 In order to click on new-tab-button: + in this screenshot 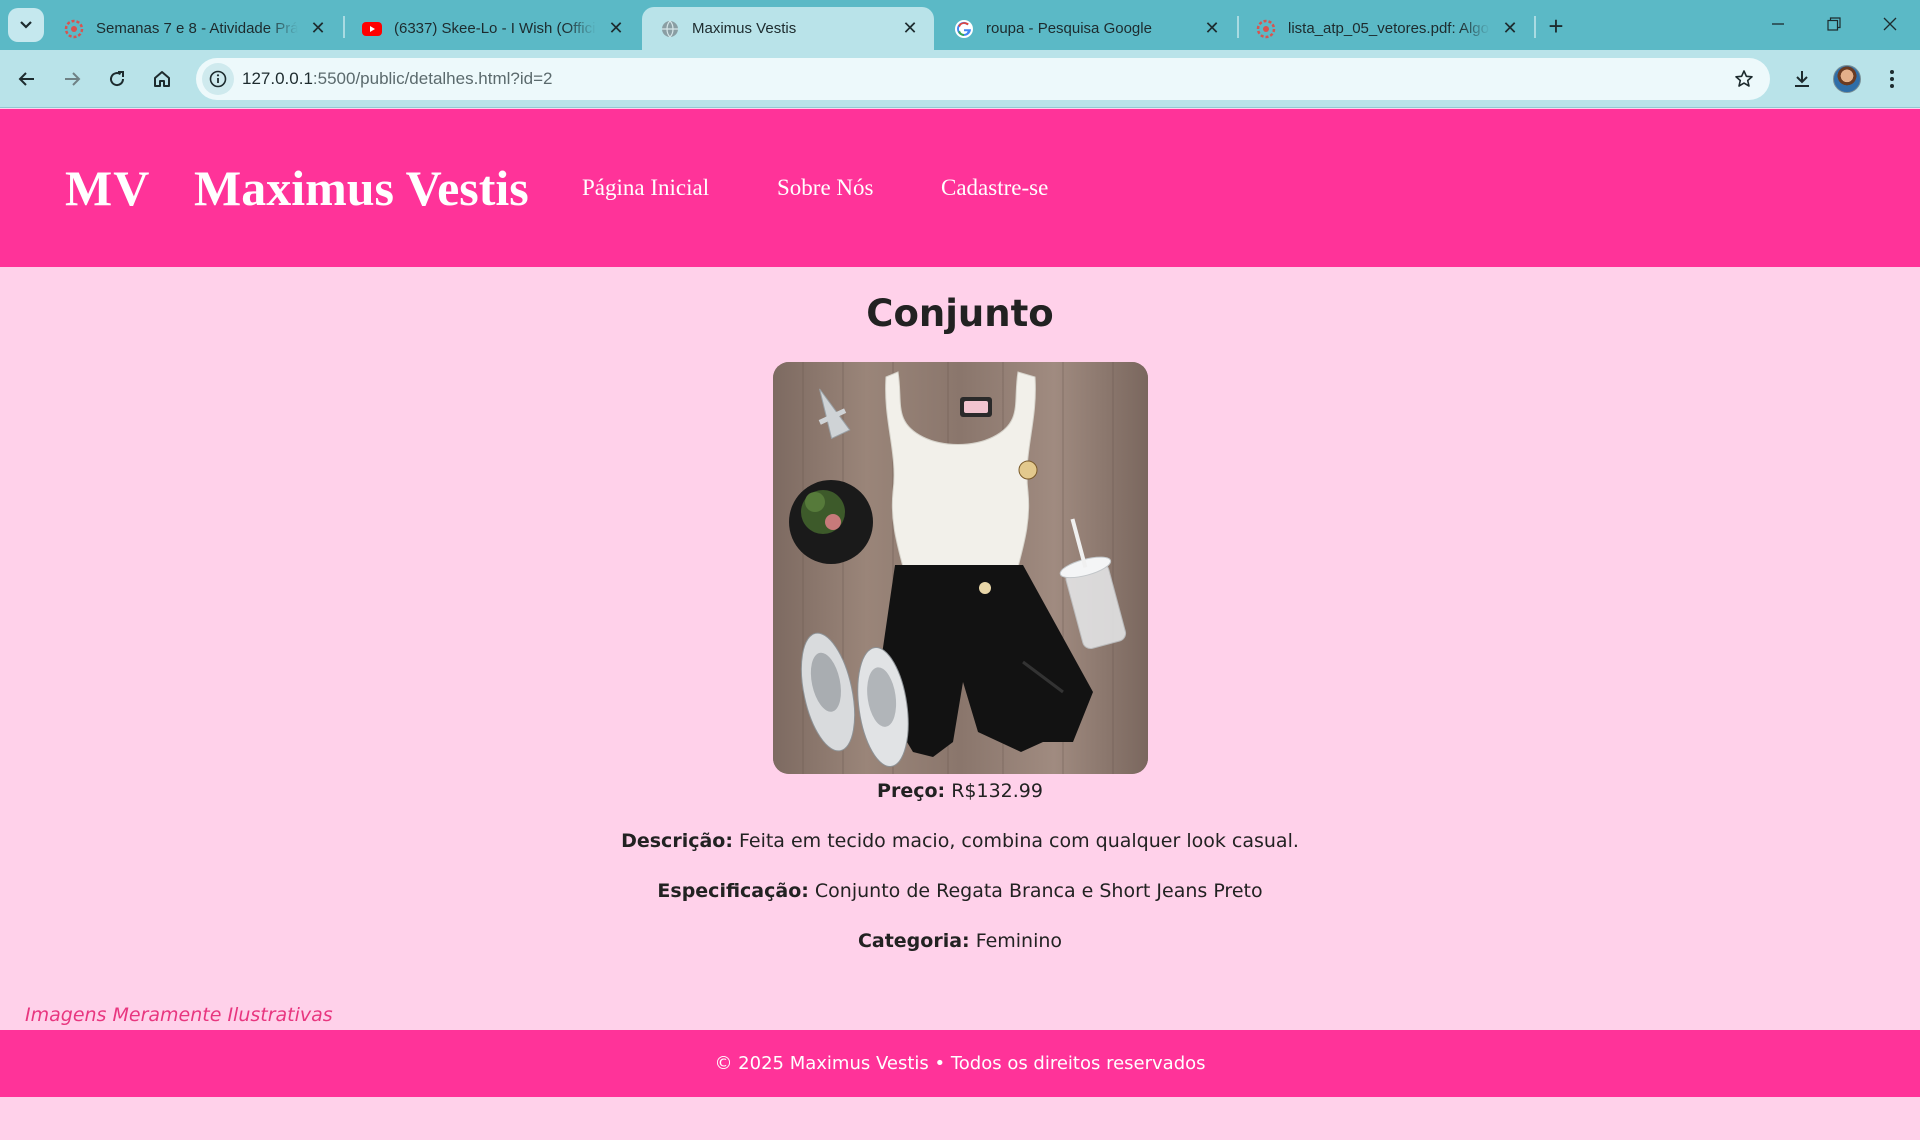, I will do `click(1556, 26)`.